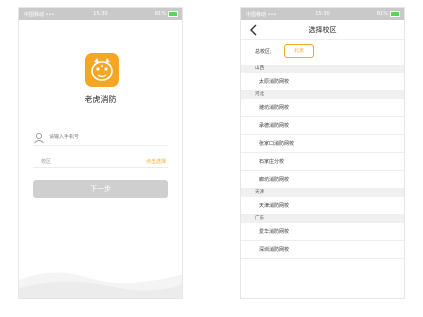 The height and width of the screenshot is (317, 423). What do you see at coordinates (322, 193) in the screenshot?
I see `group-header: 天津` at bounding box center [322, 193].